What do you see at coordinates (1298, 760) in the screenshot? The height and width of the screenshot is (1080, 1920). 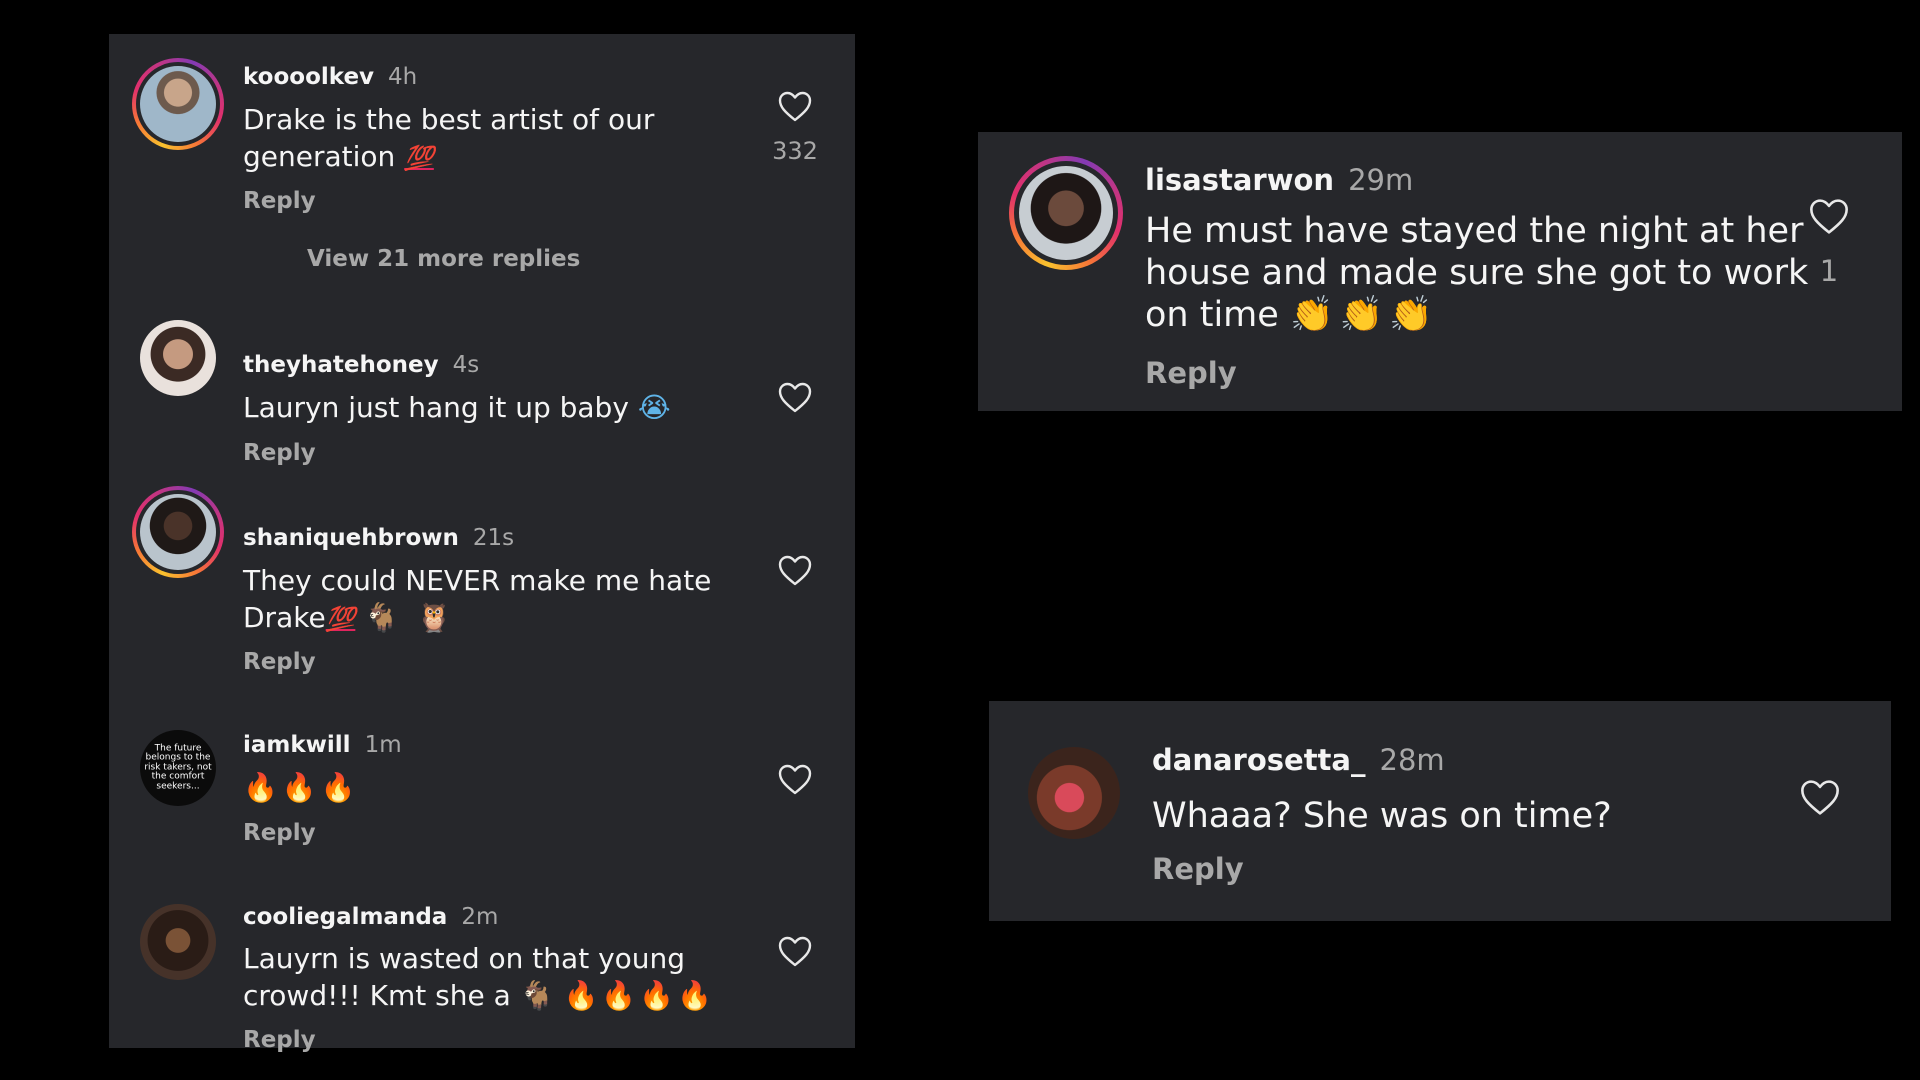 I see `username: danarosetta_ 28m` at bounding box center [1298, 760].